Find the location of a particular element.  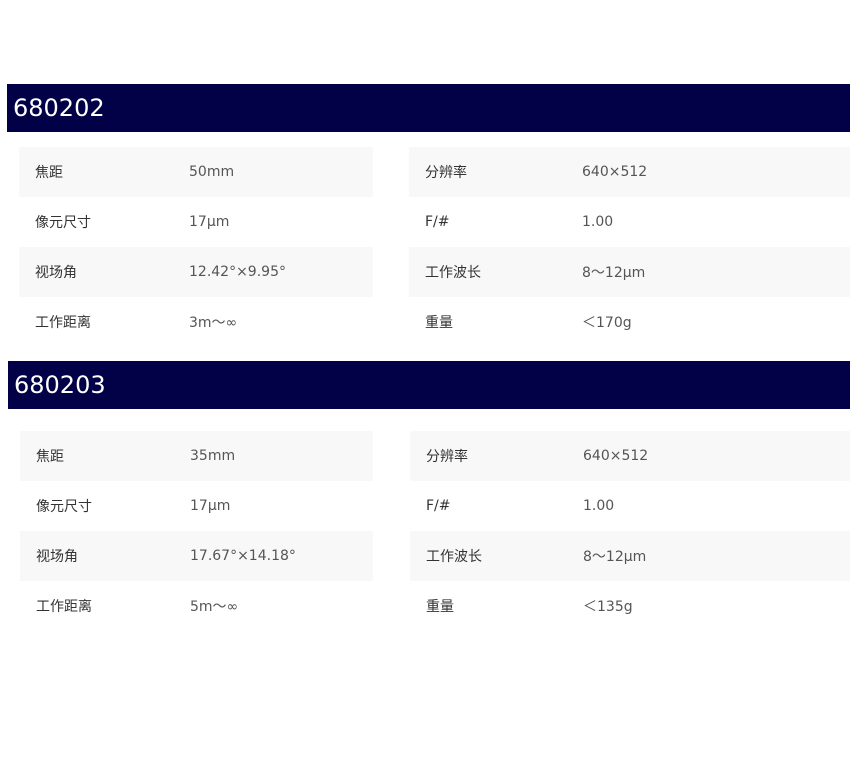

spec-row-working-distance: 工作距离 3m～∞ is located at coordinates (196, 322).